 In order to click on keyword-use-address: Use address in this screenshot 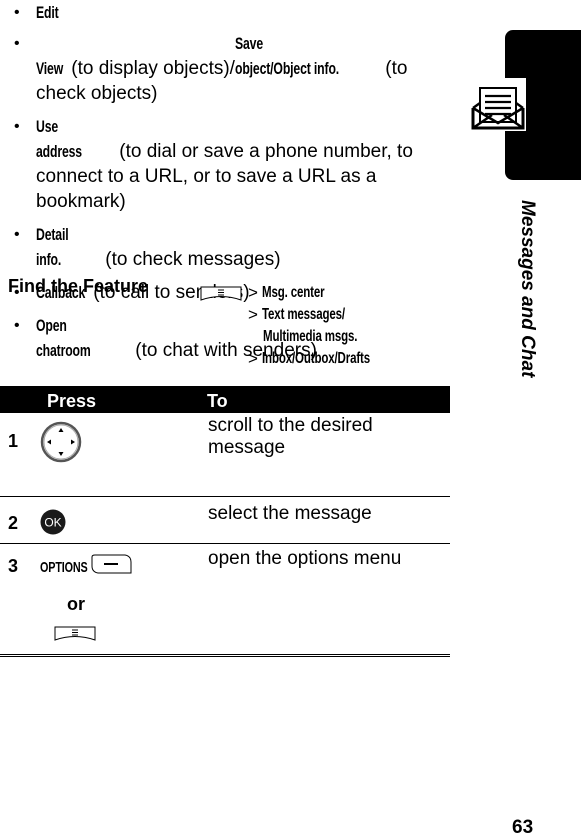, I will do `click(59, 139)`.